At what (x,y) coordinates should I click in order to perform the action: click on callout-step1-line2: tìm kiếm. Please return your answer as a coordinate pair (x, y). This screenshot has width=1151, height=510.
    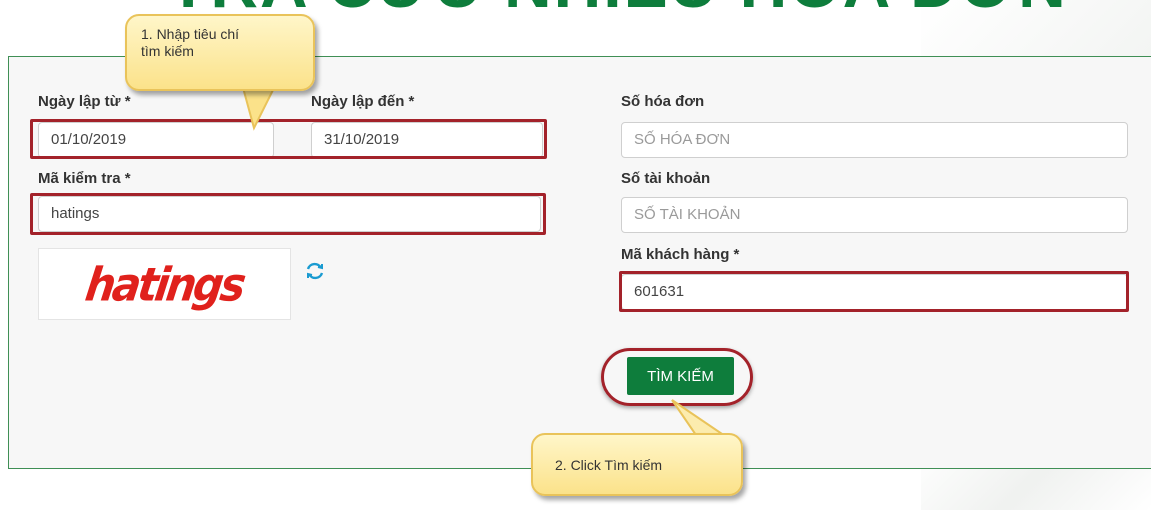
    Looking at the image, I should click on (167, 51).